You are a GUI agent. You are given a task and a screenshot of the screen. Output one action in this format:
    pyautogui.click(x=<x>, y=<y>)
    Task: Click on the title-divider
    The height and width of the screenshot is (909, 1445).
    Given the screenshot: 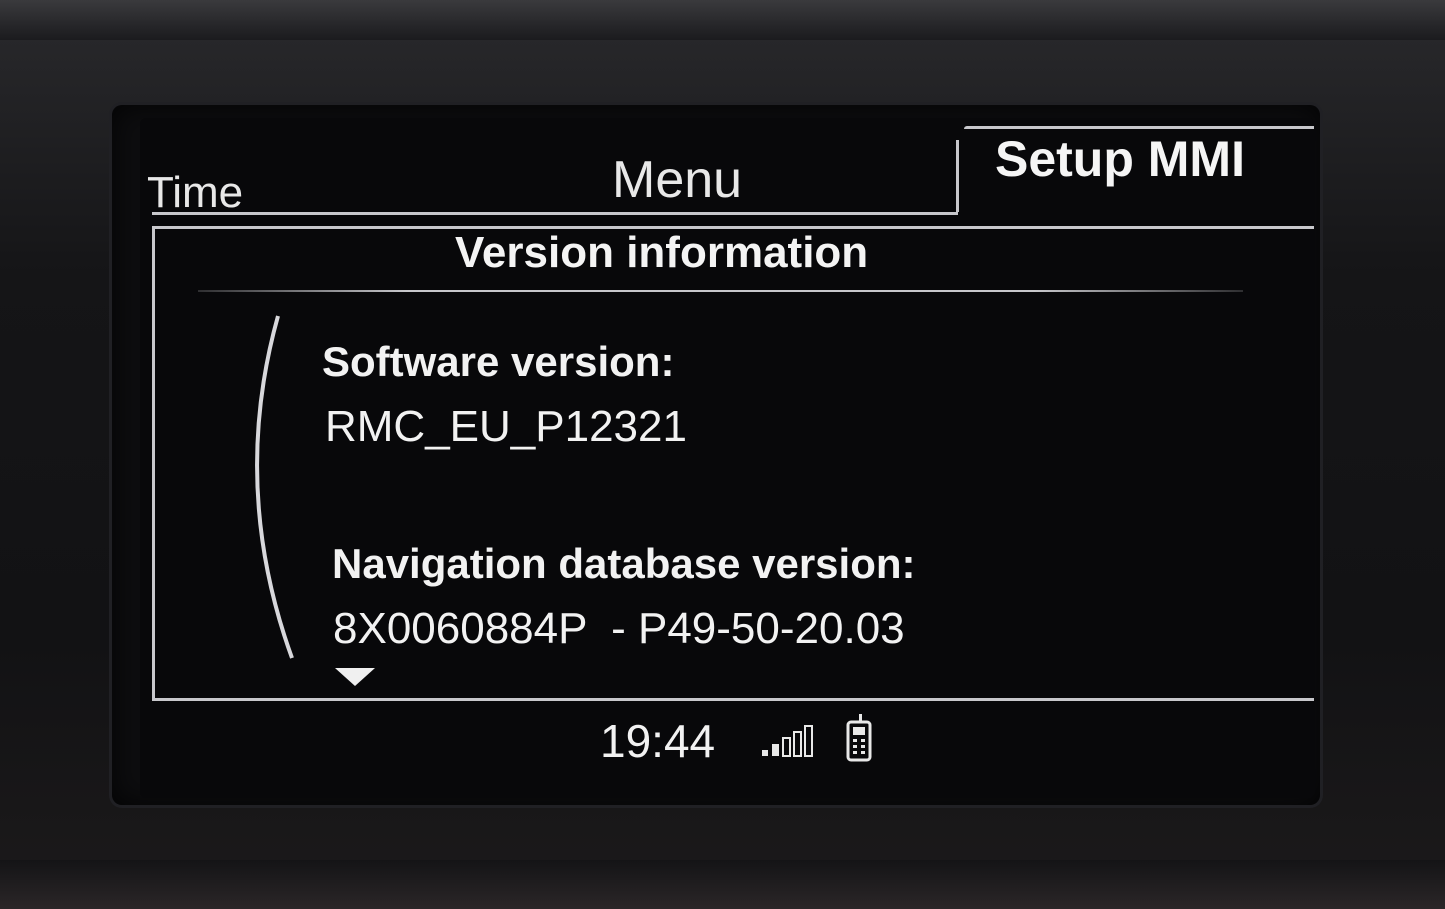 What is the action you would take?
    pyautogui.click(x=720, y=291)
    